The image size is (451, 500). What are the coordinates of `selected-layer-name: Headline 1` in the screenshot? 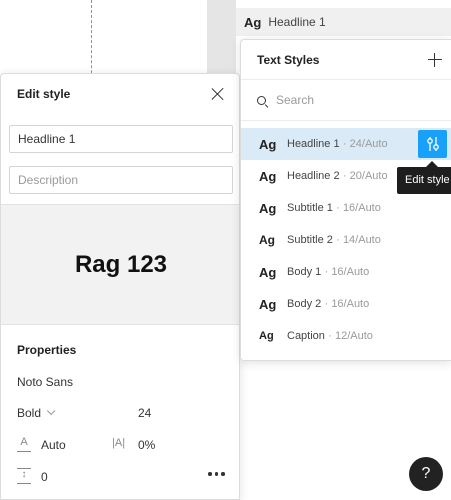 It's located at (297, 22).